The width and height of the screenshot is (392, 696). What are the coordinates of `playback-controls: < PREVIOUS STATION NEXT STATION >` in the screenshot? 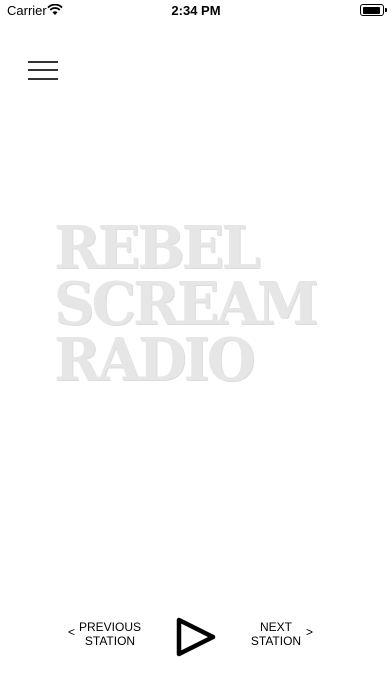 It's located at (196, 636).